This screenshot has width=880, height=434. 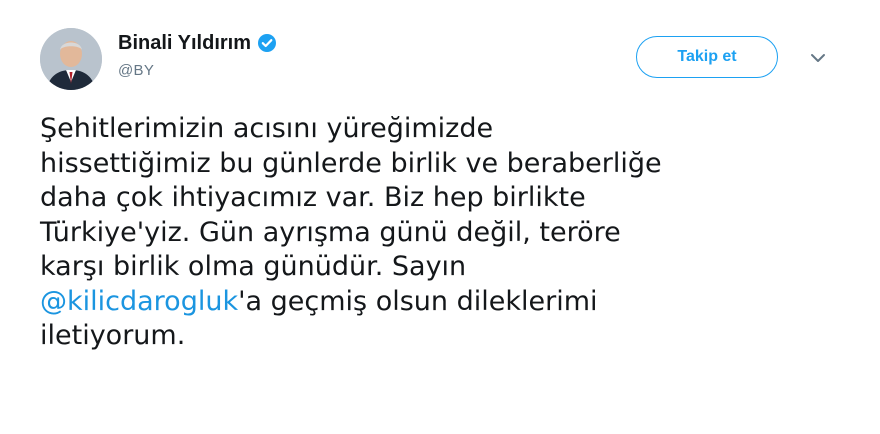 I want to click on author-name: Binali Yıldırım, so click(x=184, y=43).